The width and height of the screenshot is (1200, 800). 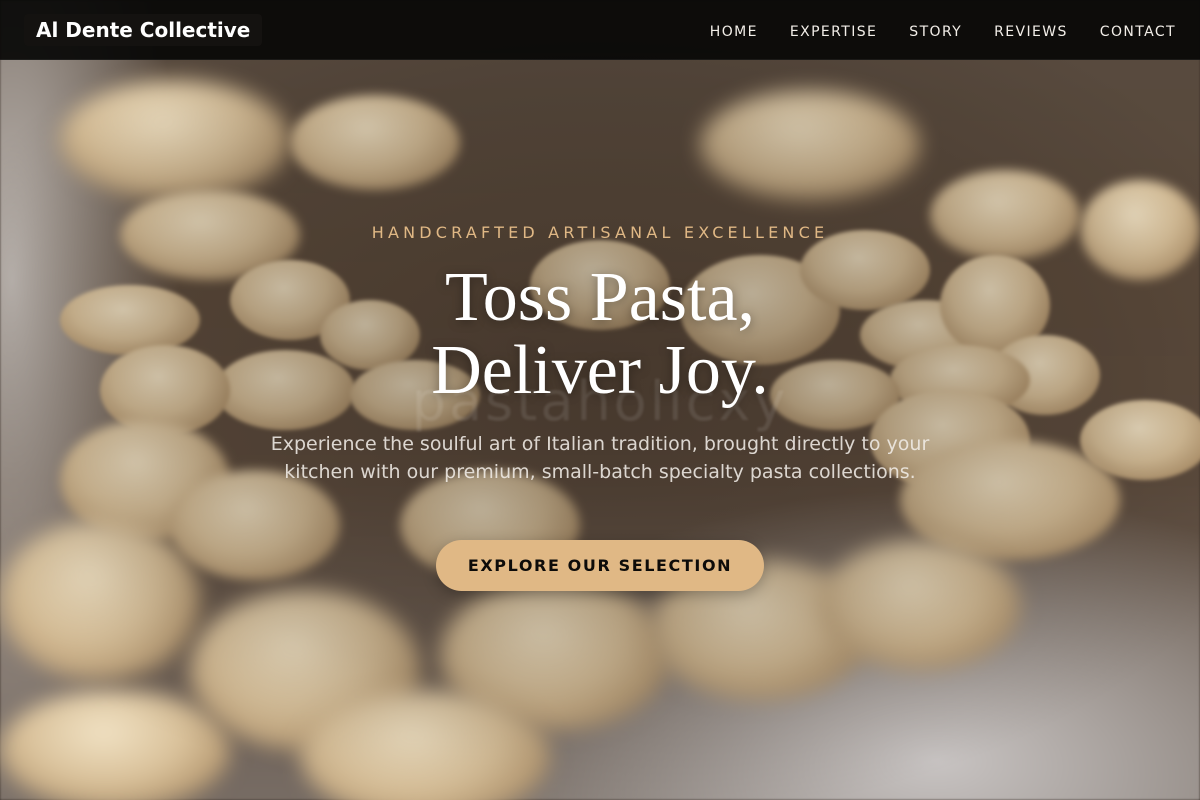 What do you see at coordinates (1138, 32) in the screenshot?
I see `nav-link-contact: CONTACT` at bounding box center [1138, 32].